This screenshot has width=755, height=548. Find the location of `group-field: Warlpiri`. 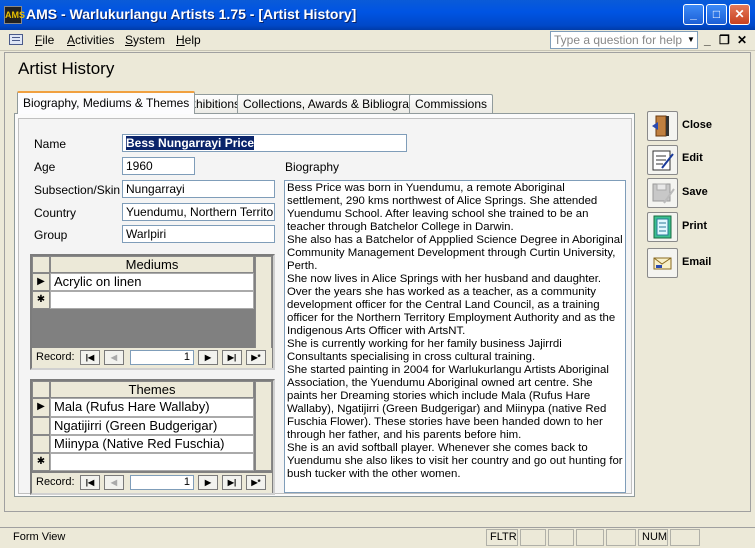

group-field: Warlpiri is located at coordinates (198, 234).